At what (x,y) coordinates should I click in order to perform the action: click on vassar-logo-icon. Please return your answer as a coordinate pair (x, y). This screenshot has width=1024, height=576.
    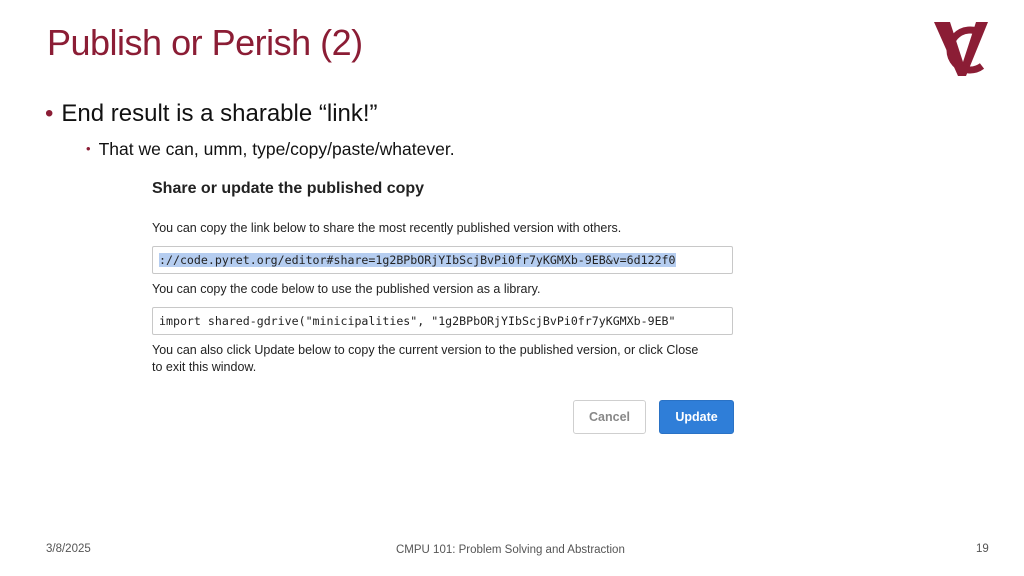
    Looking at the image, I should click on (961, 49).